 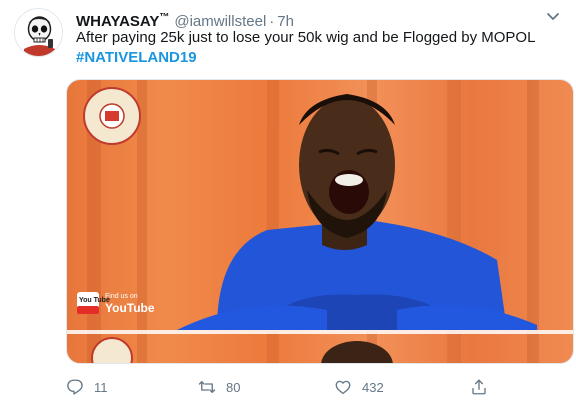 I want to click on hashtag-link: #NATIVELAND19, so click(x=321, y=58).